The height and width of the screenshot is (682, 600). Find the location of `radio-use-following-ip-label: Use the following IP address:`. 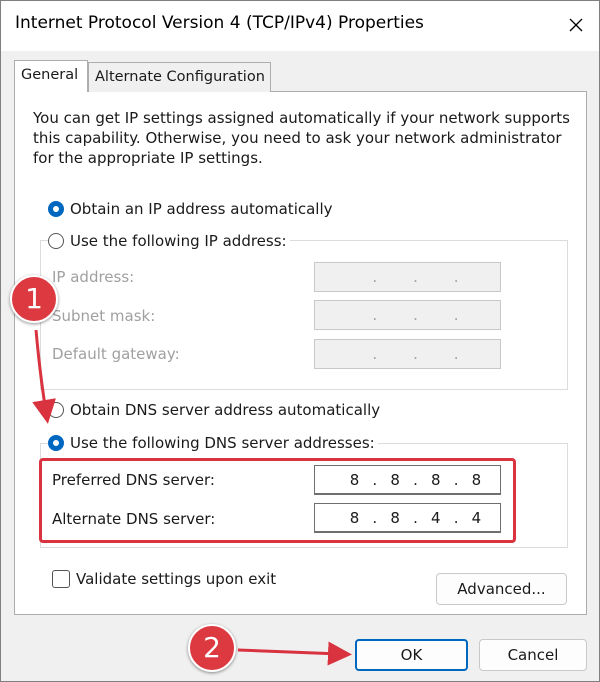

radio-use-following-ip-label: Use the following IP address: is located at coordinates (178, 241).